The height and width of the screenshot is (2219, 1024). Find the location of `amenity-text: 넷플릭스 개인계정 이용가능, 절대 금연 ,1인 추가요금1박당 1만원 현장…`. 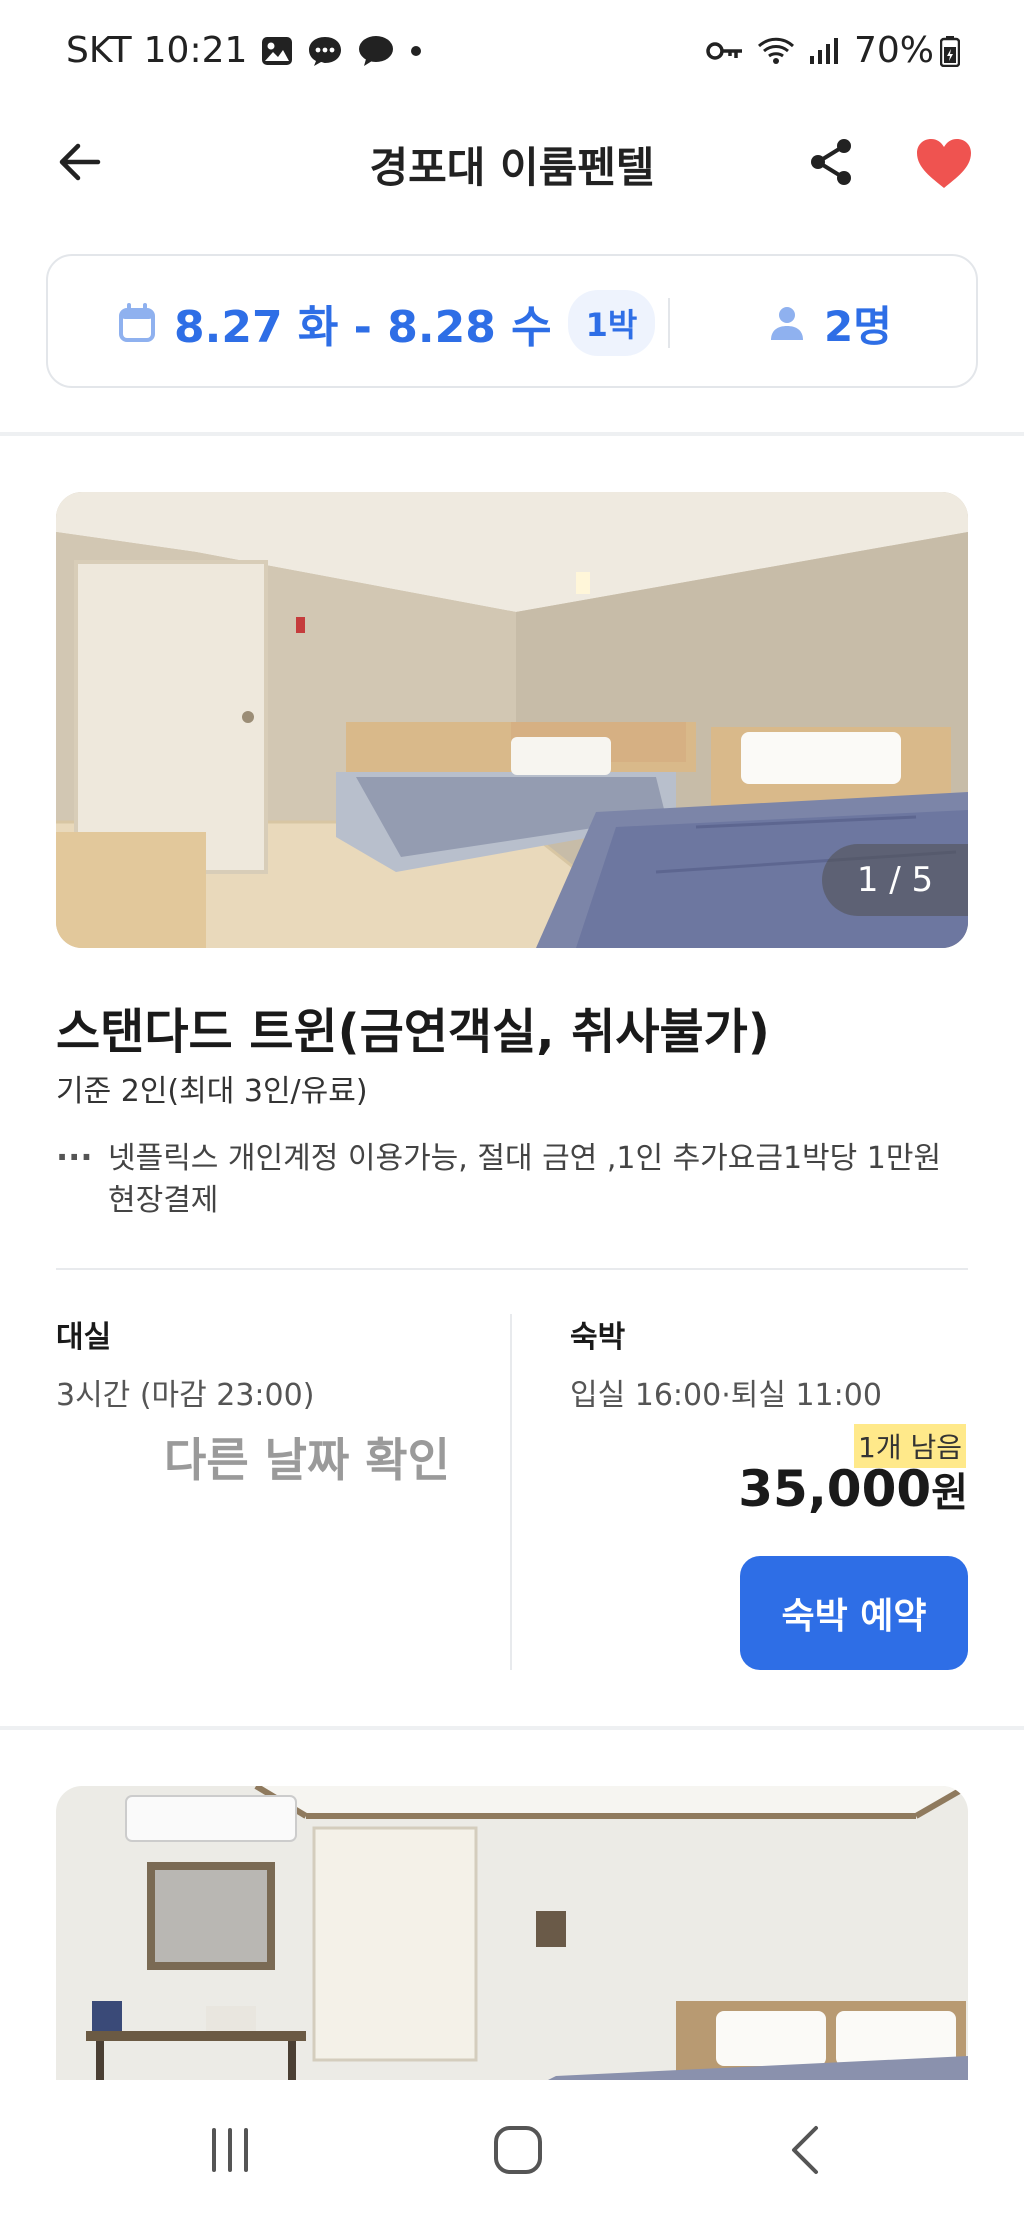

amenity-text: 넷플릭스 개인계정 이용가능, 절대 금연 ,1인 추가요금1박당 1만원 현장… is located at coordinates (525, 1179).